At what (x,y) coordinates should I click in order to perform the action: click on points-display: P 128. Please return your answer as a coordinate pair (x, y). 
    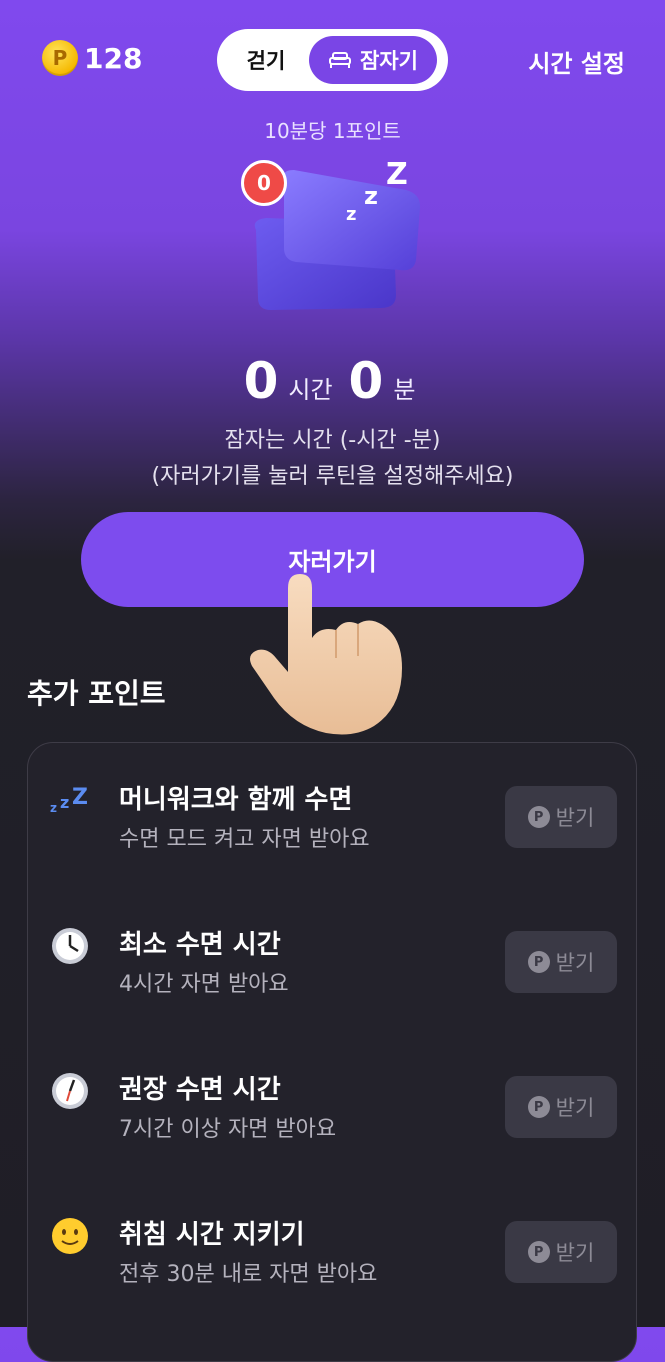
    Looking at the image, I should click on (92, 58).